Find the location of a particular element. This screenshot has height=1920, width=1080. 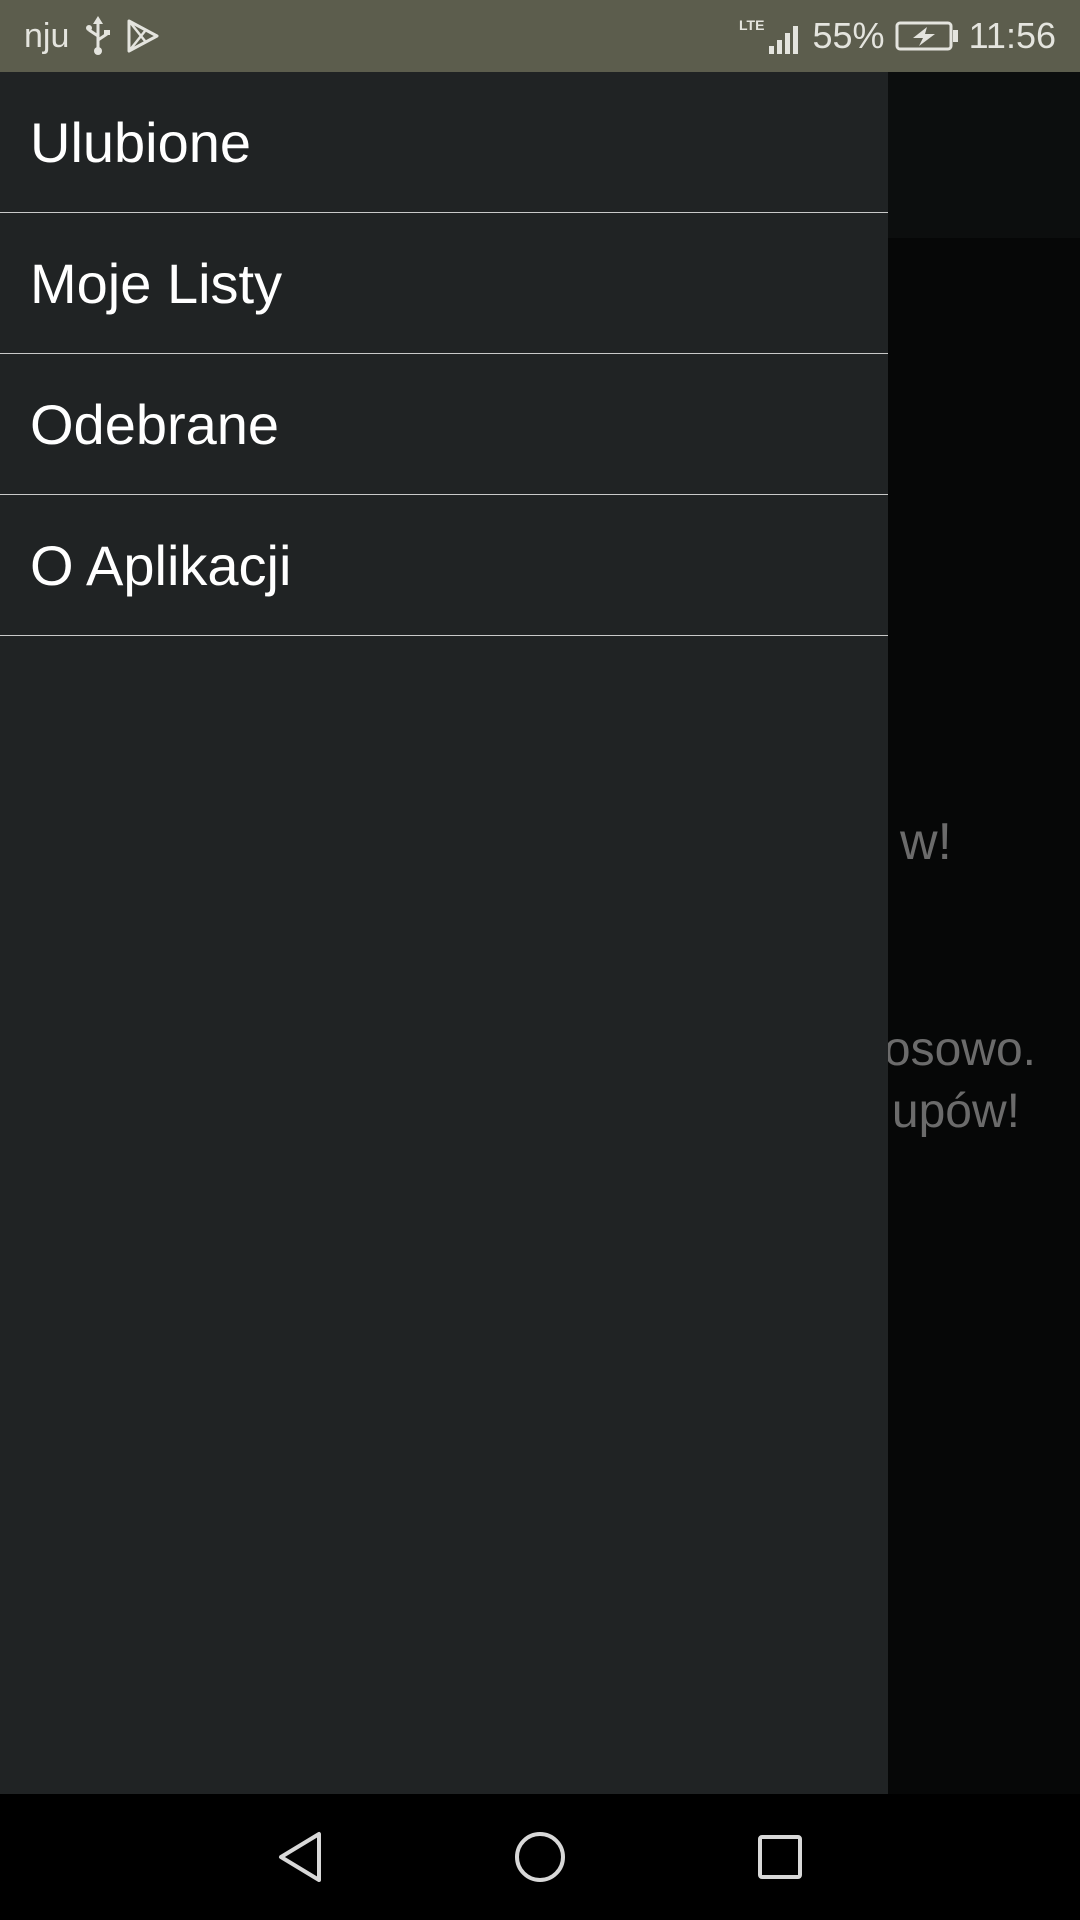

carrier-name: nju is located at coordinates (47, 35).